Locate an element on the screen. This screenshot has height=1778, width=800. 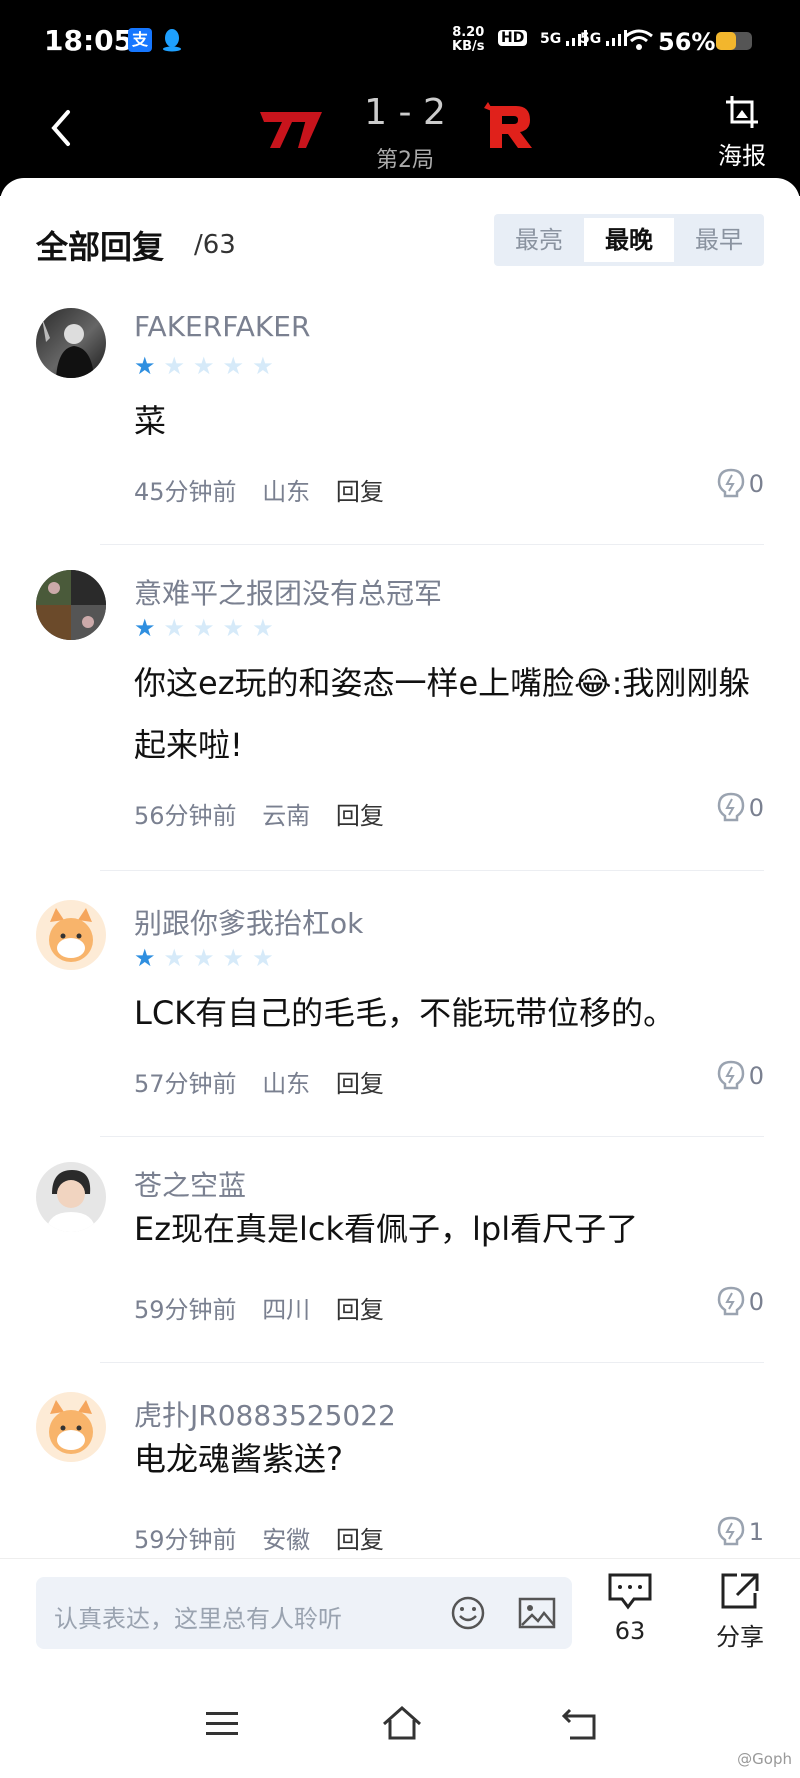
like-button: 1 is located at coordinates (740, 1532).